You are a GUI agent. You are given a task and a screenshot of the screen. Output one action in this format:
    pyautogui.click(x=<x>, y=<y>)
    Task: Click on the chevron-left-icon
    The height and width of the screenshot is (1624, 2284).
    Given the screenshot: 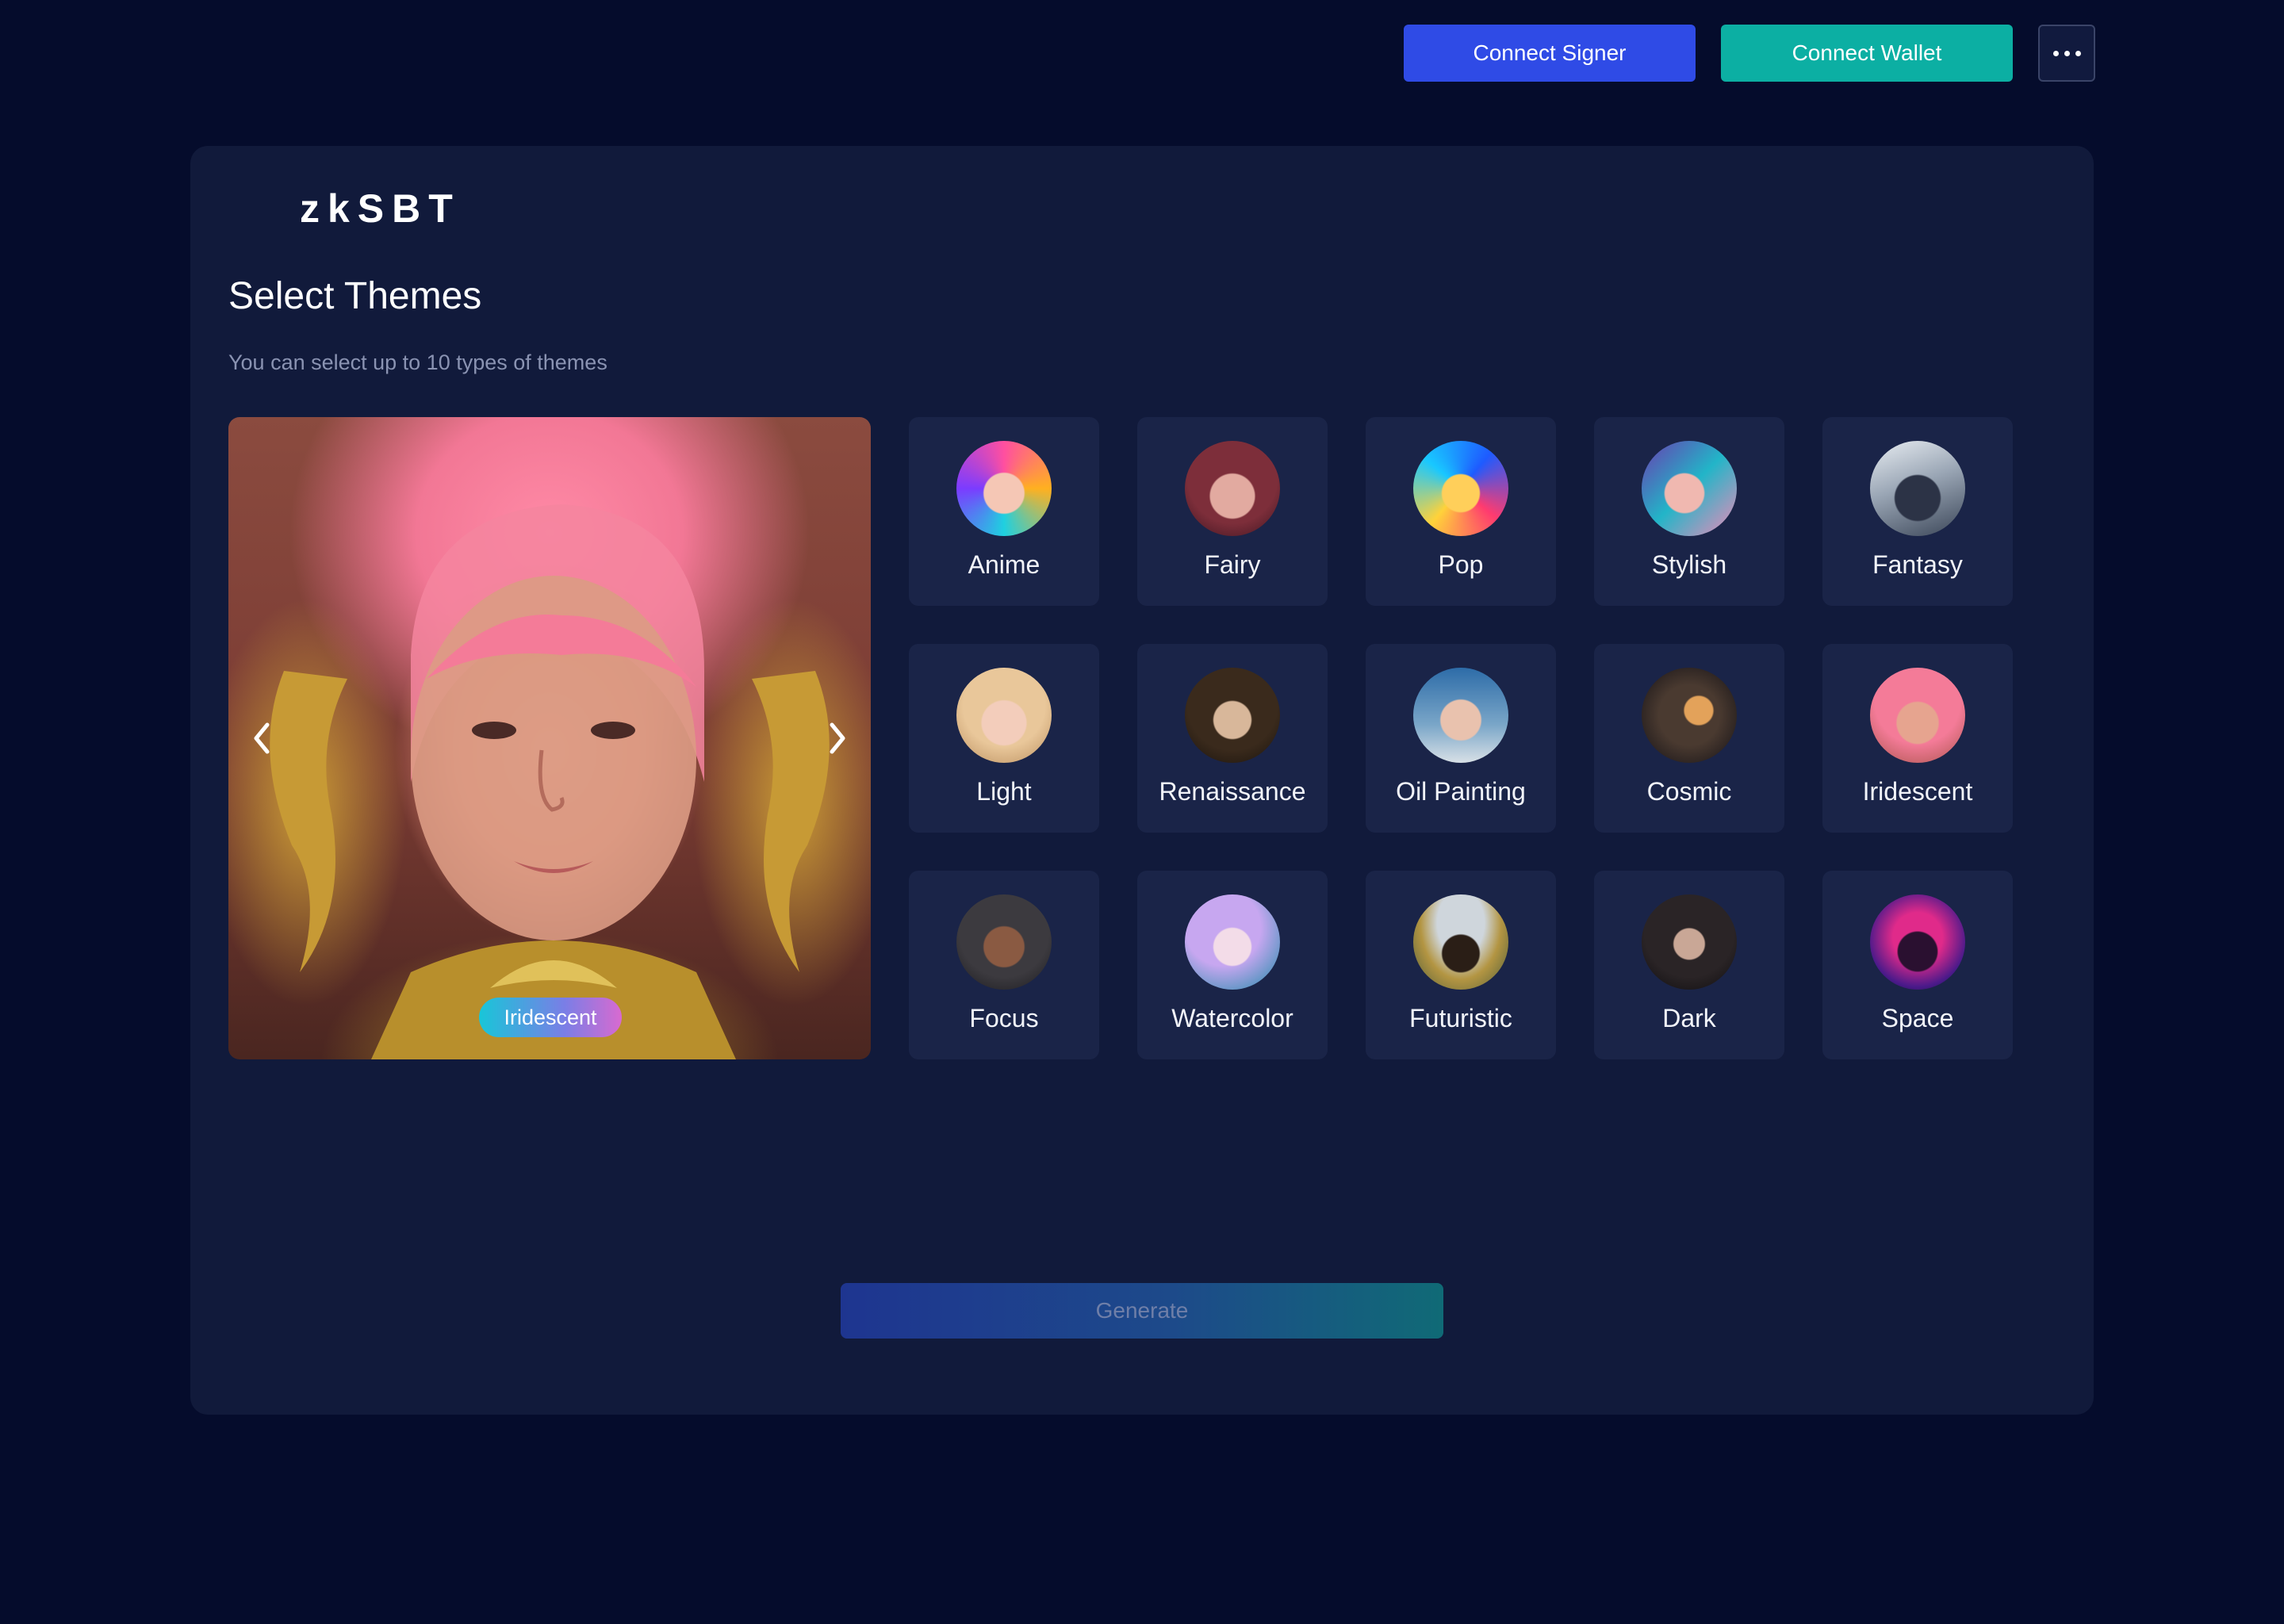 What is the action you would take?
    pyautogui.click(x=262, y=738)
    